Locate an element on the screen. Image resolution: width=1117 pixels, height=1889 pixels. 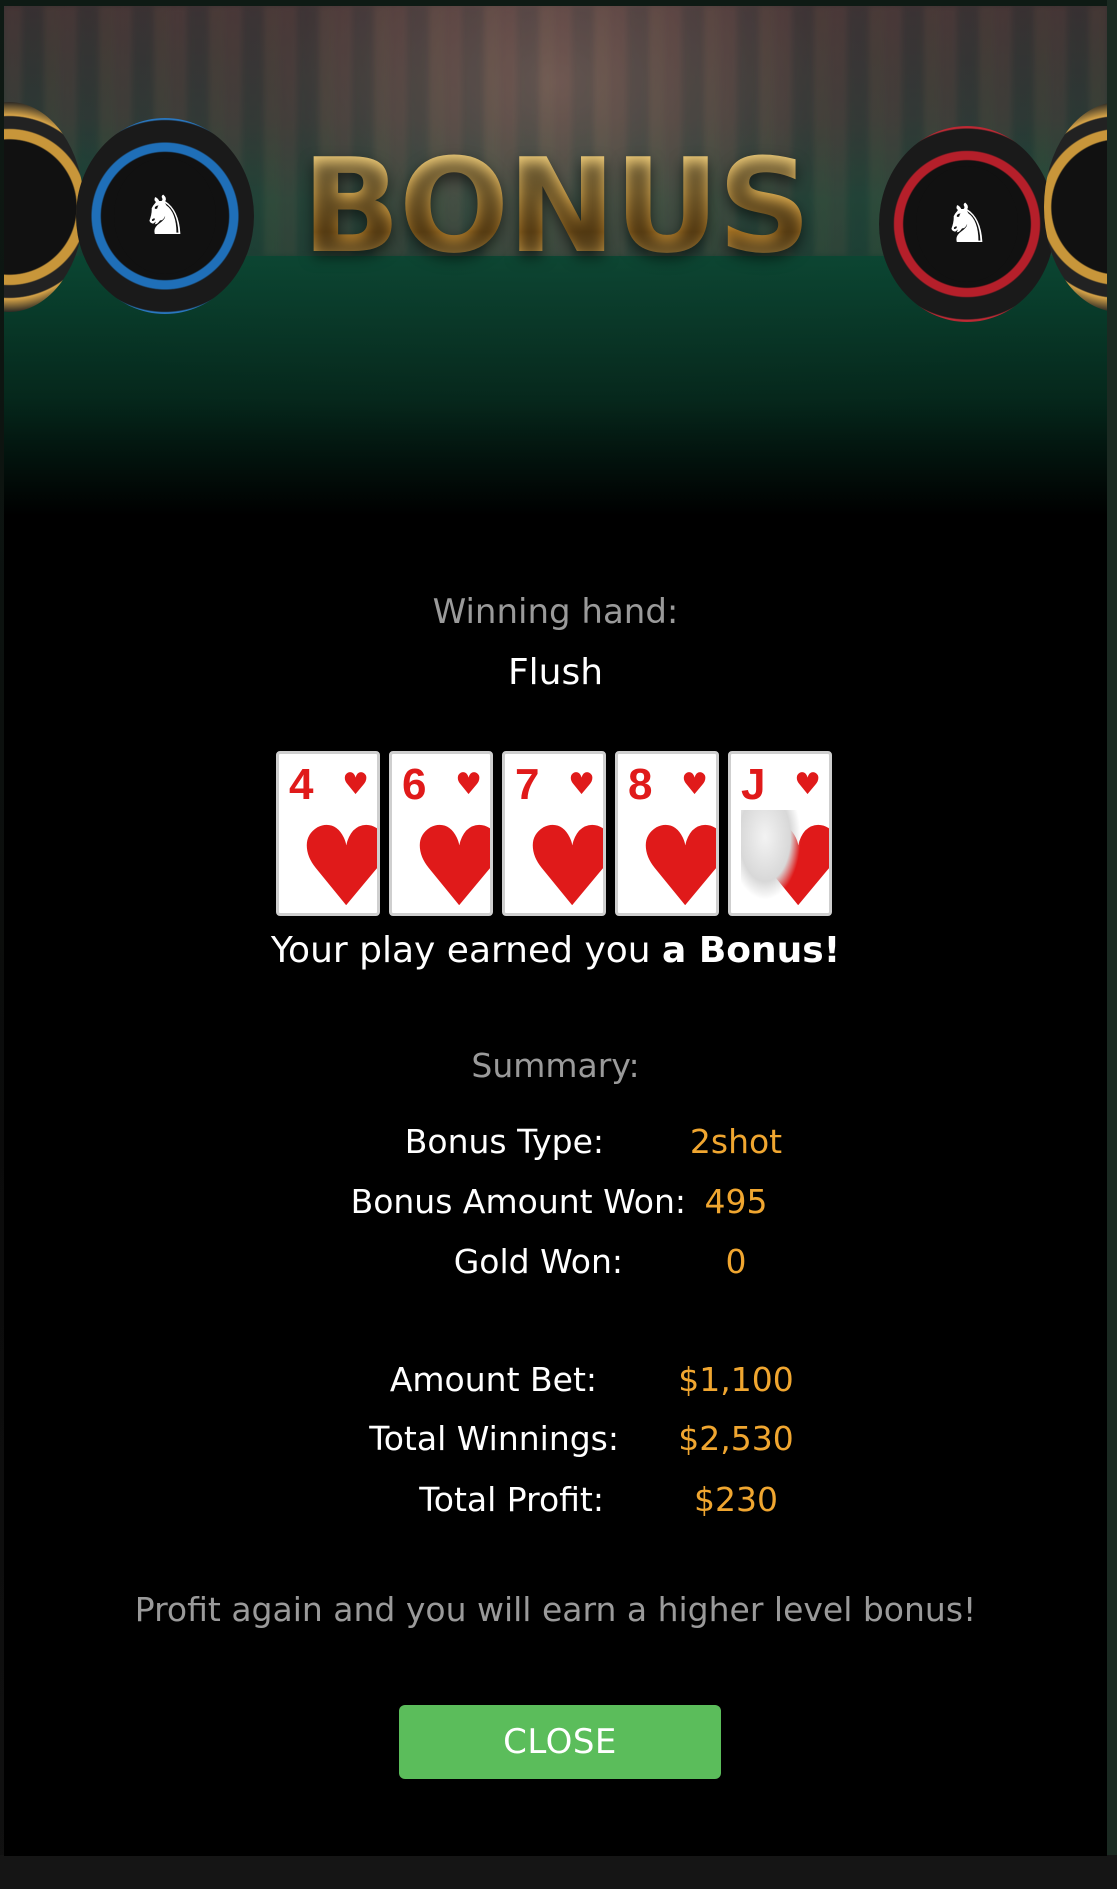
playing-card: J ♥ ♥ is located at coordinates (780, 833).